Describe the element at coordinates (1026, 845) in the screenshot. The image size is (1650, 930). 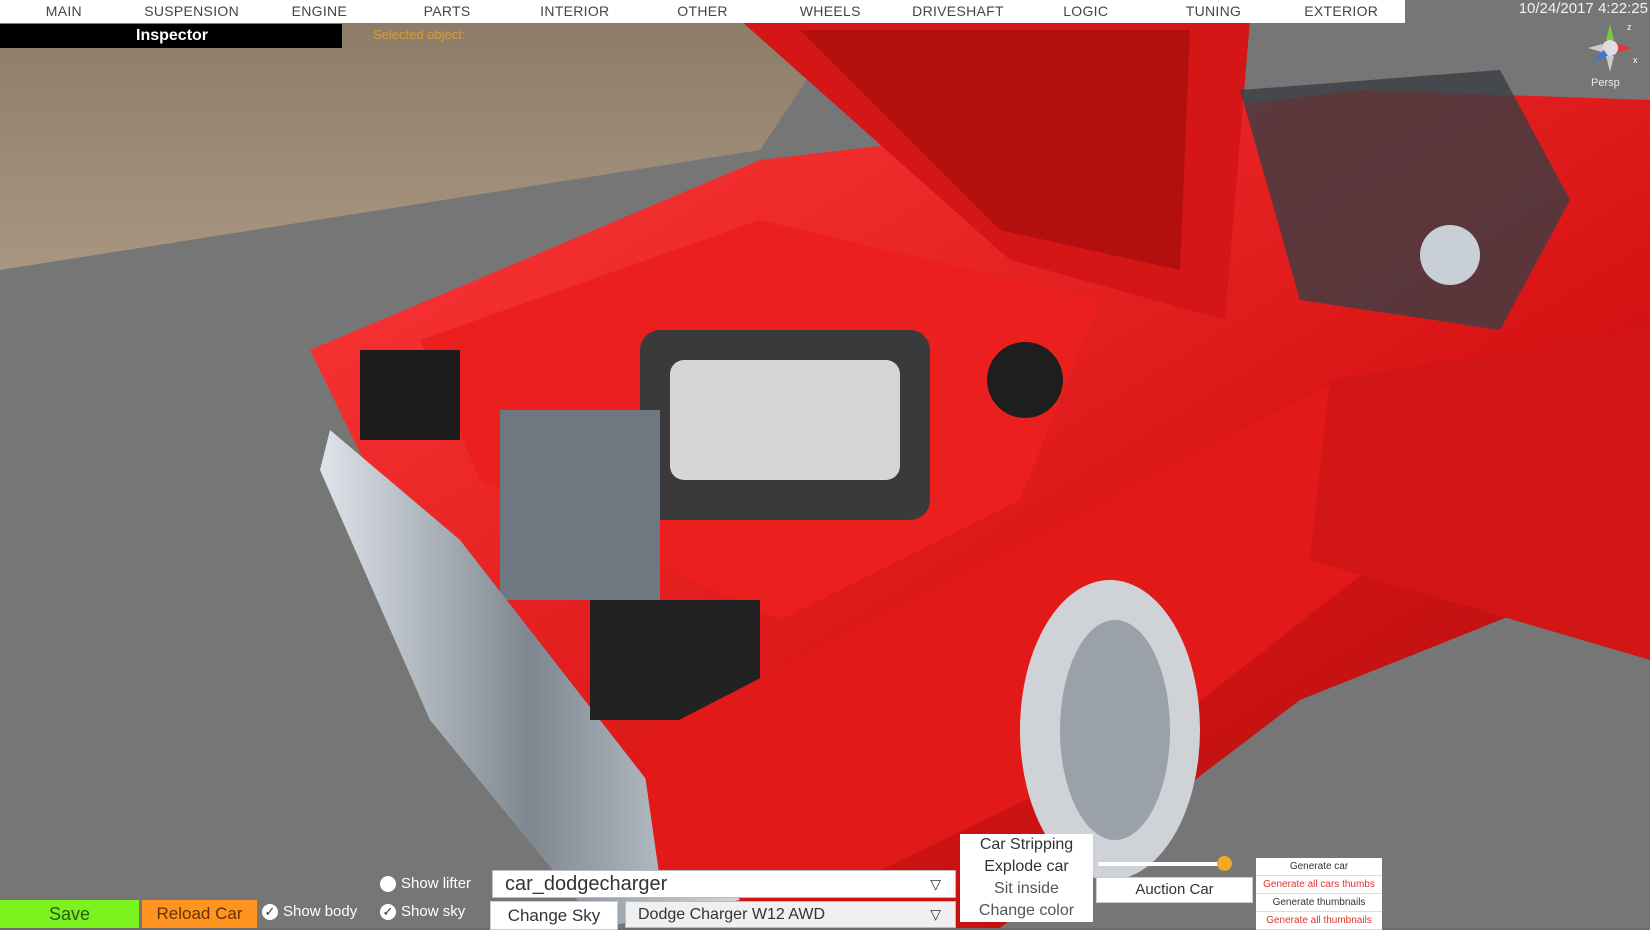
I see `car-stripping-button: Car Stripping` at that location.